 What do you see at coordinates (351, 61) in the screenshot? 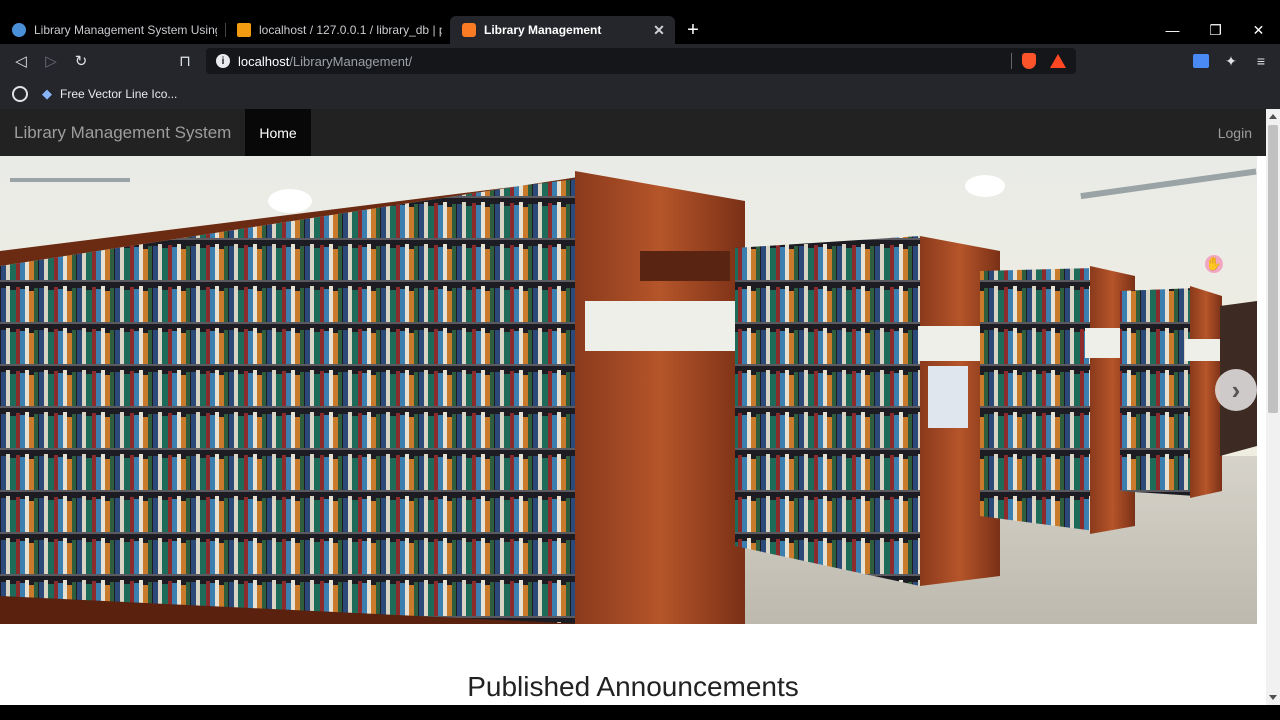
I see `url-path: /LibraryManagement/` at bounding box center [351, 61].